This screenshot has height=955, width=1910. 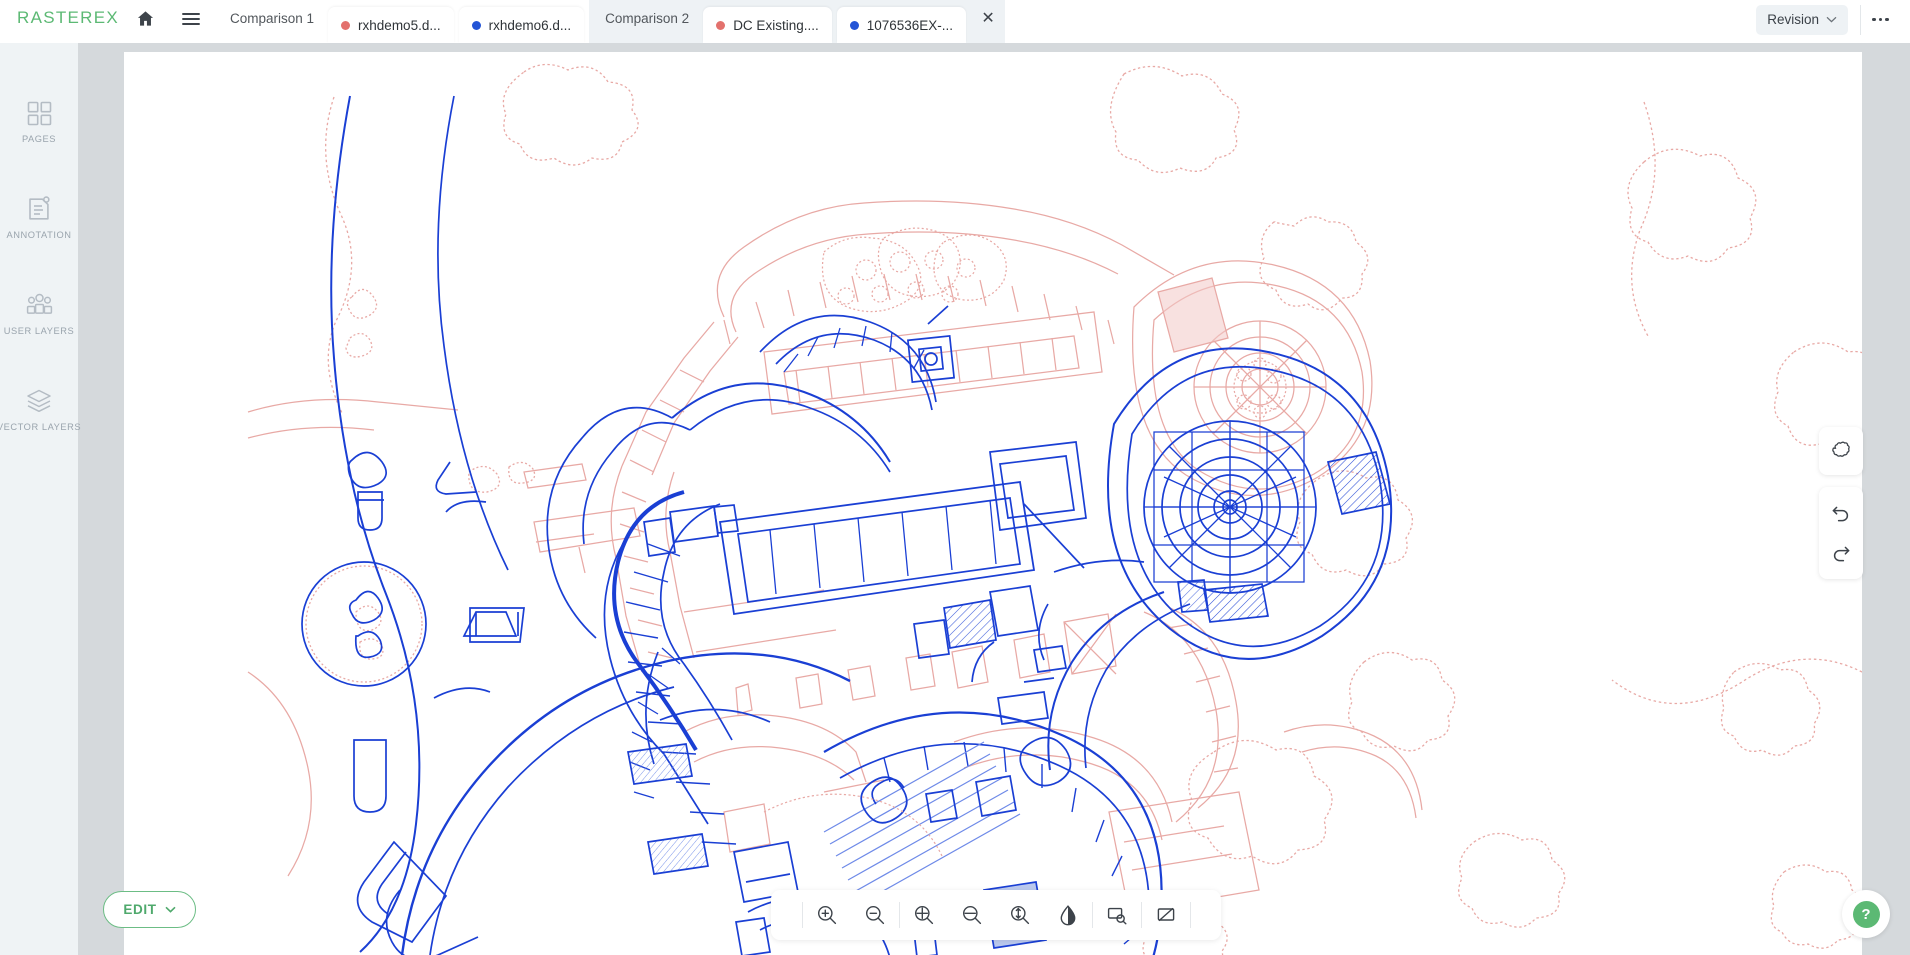 What do you see at coordinates (1190, 915) in the screenshot?
I see `toolbar-divider` at bounding box center [1190, 915].